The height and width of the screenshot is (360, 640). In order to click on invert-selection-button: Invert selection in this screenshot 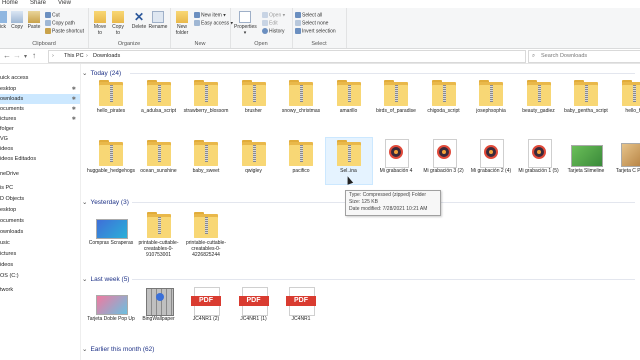, I will do `click(315, 31)`.